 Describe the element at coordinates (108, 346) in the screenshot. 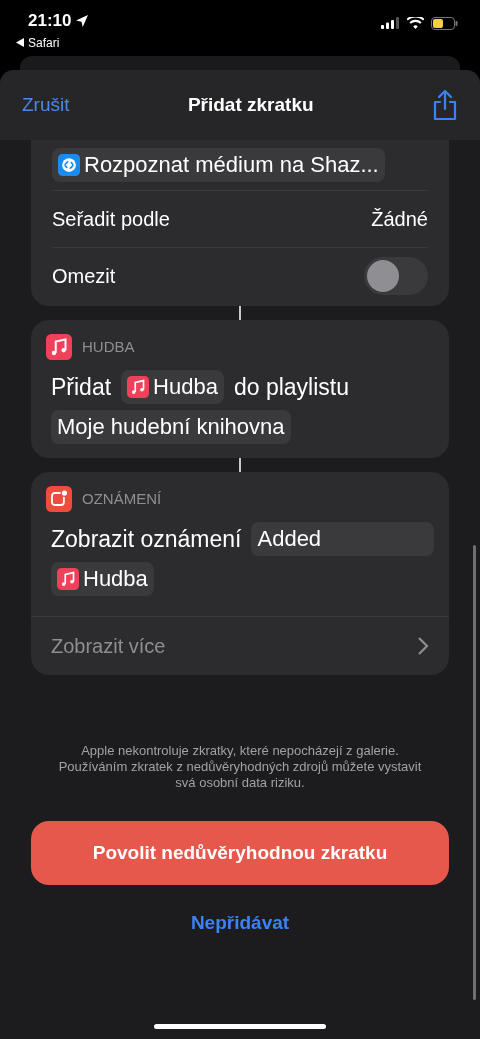

I see `category-label: HUDBA` at that location.